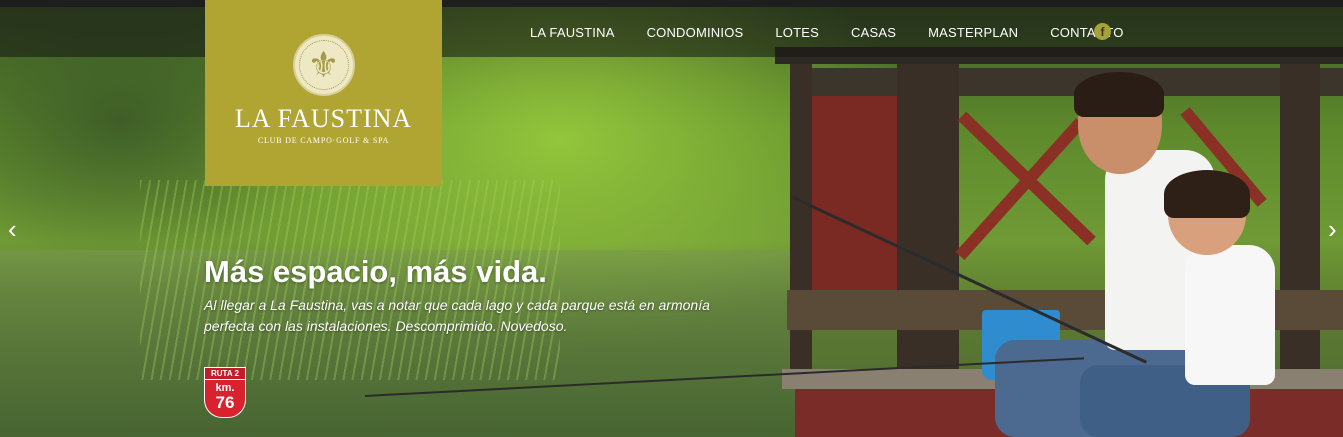 Image resolution: width=1343 pixels, height=437 pixels. What do you see at coordinates (323, 118) in the screenshot?
I see `logo-title: LA FAUSTINA` at bounding box center [323, 118].